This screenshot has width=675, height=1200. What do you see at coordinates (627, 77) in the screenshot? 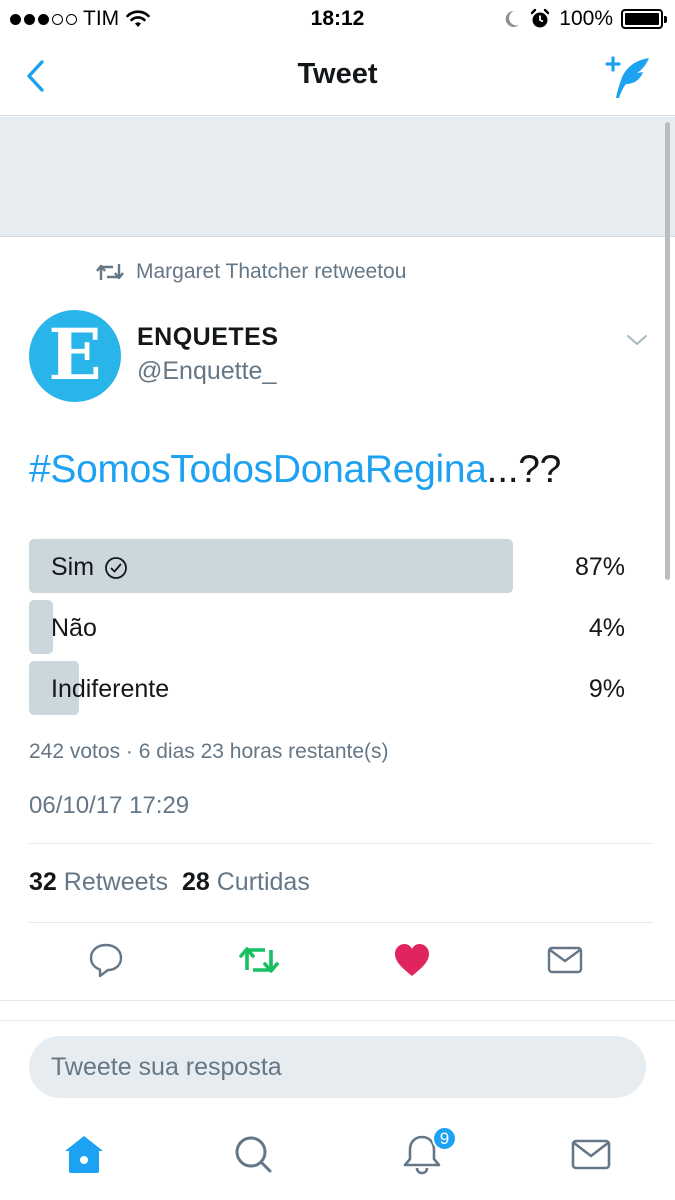
I see `compose-tweet-icon` at bounding box center [627, 77].